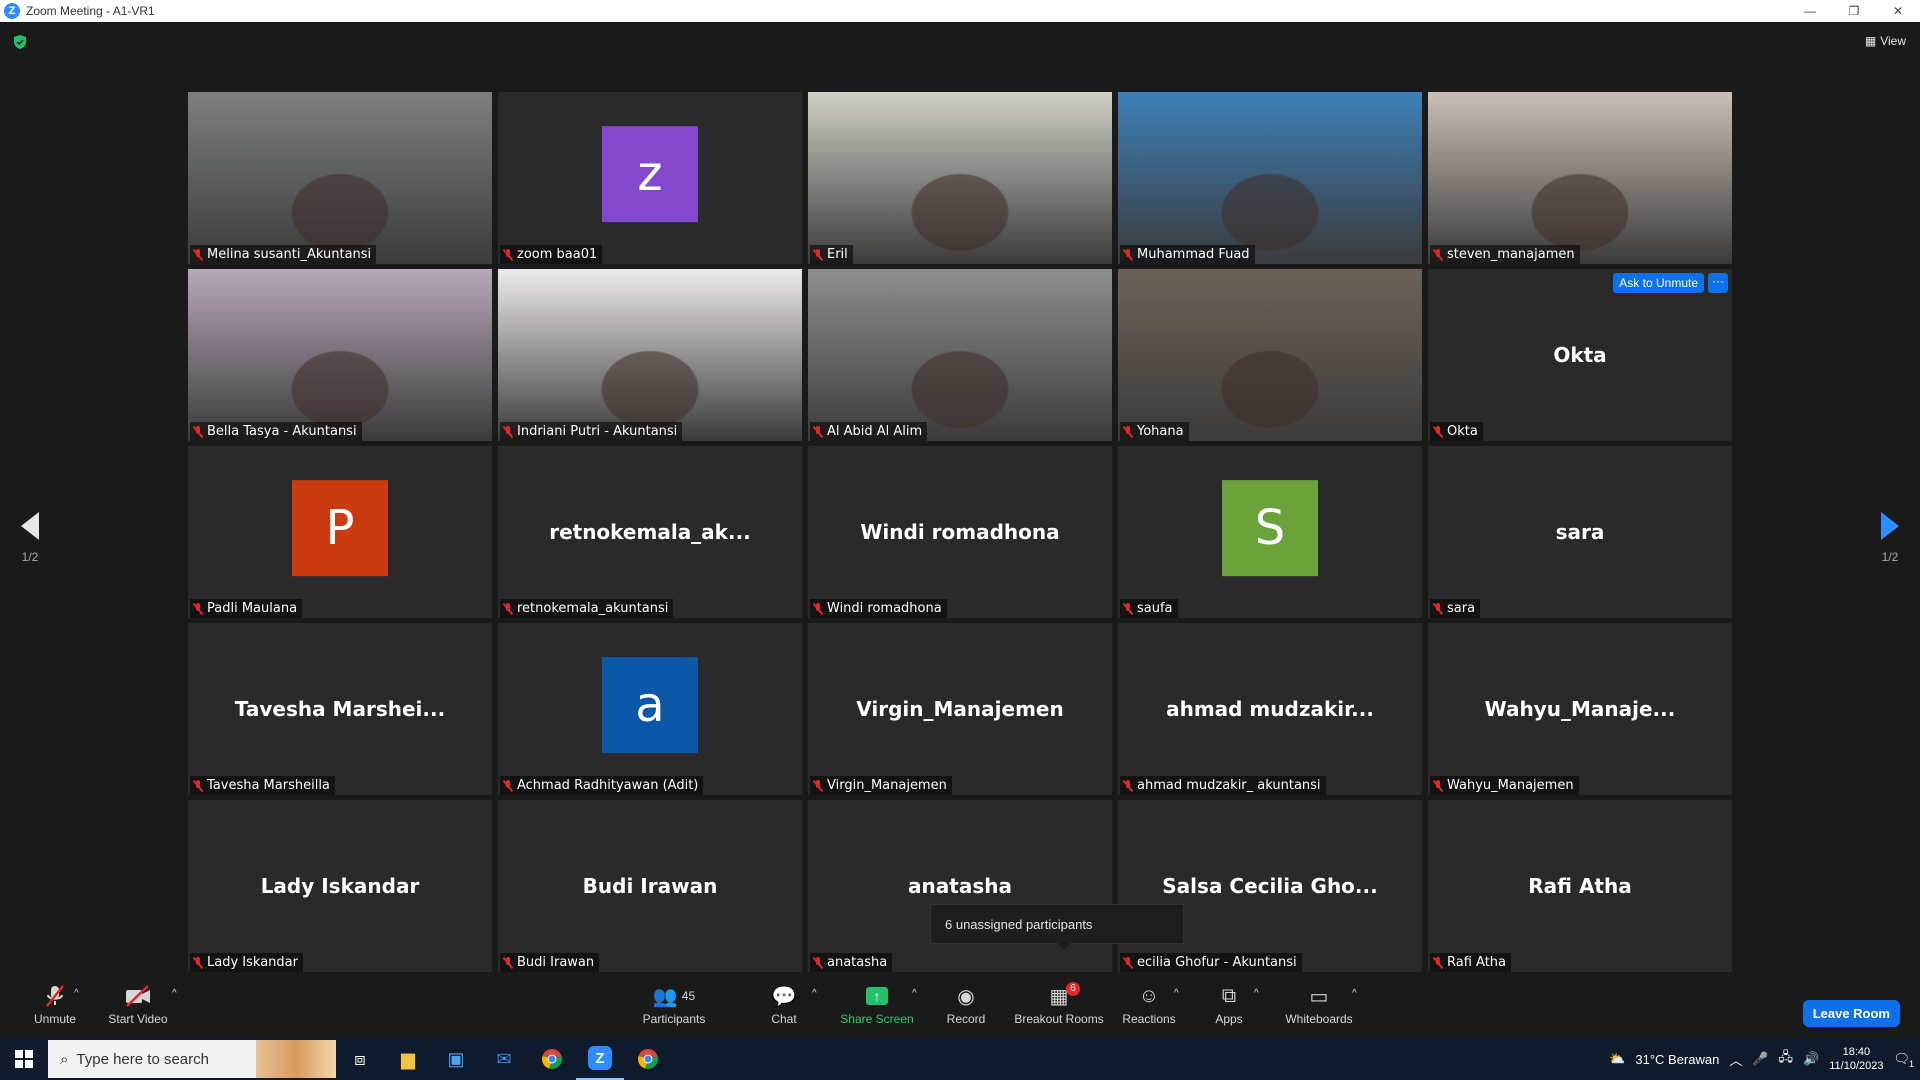  Describe the element at coordinates (268, 785) in the screenshot. I see `participant-name: Tavesha Marsheilla` at that location.